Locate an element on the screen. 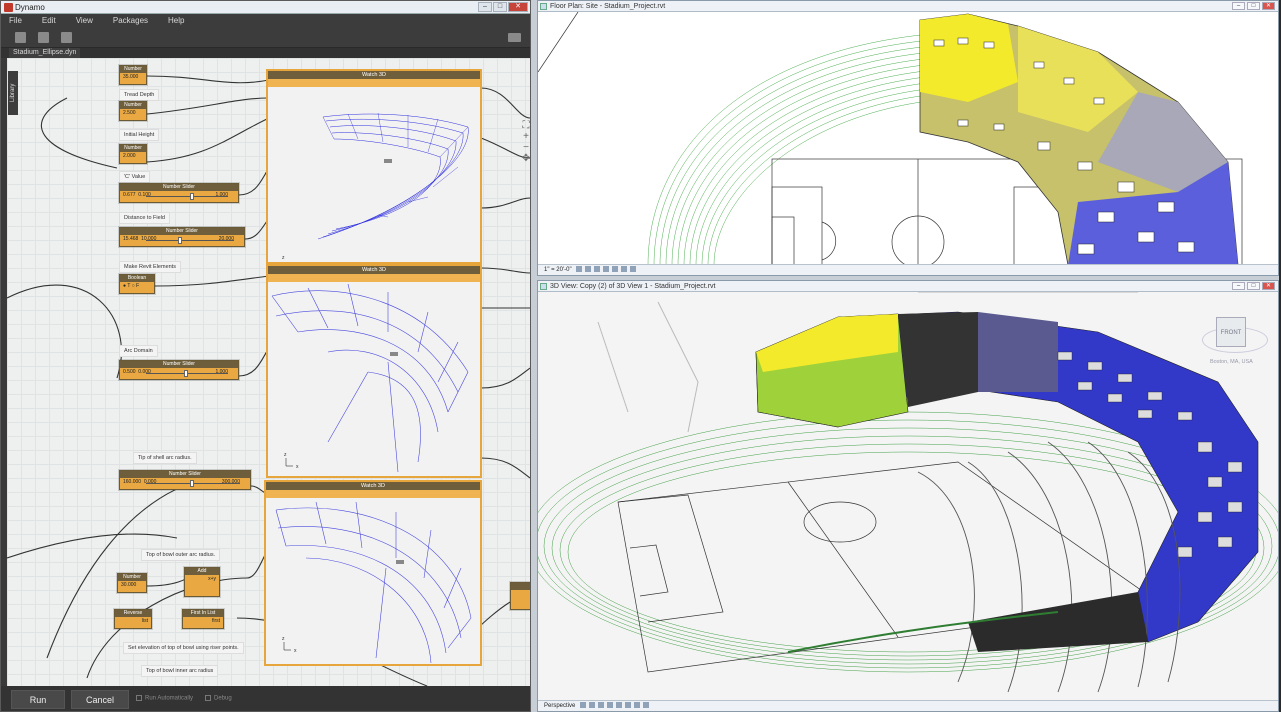  debug-checkbox: Debug is located at coordinates (218, 698).